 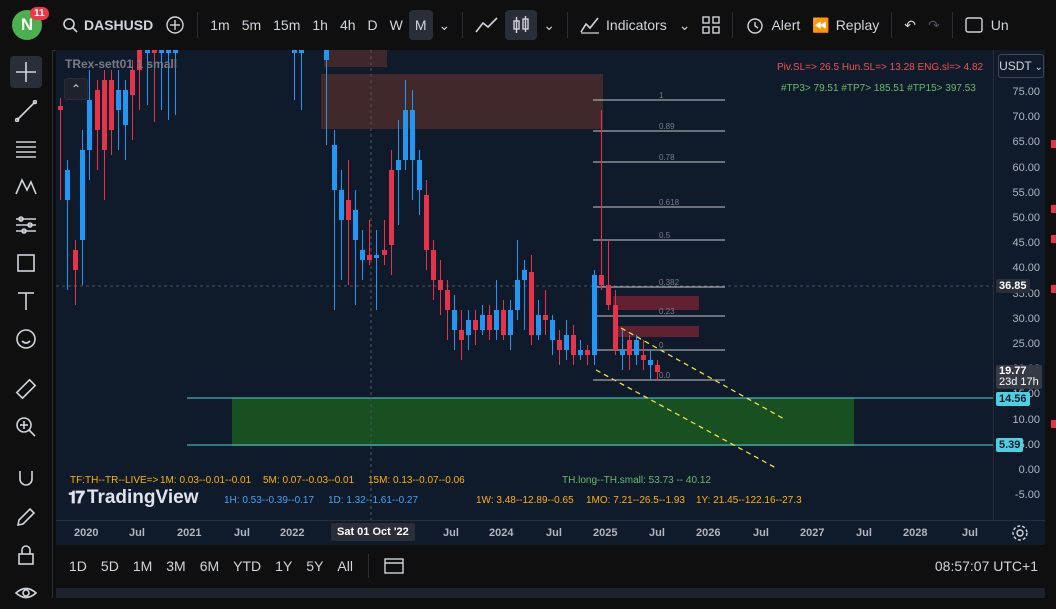 I want to click on indicators-icon, so click(x=590, y=25).